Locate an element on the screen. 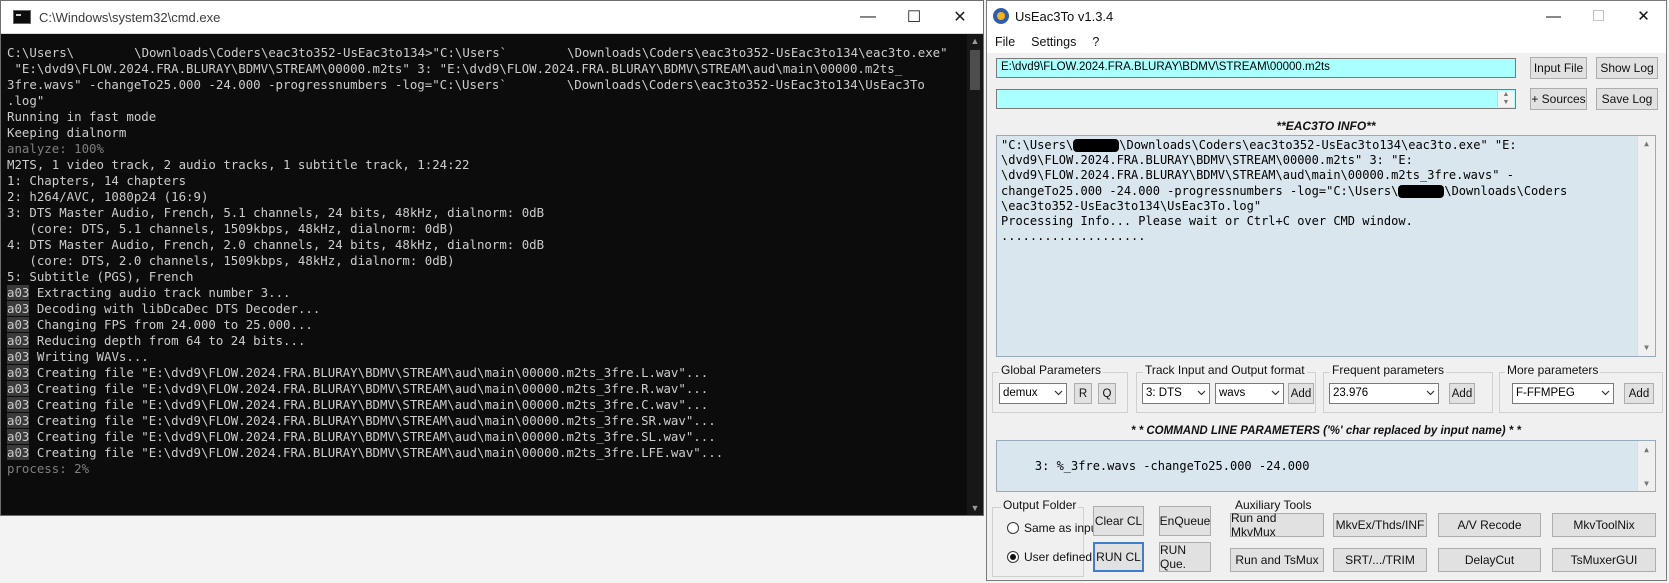 The width and height of the screenshot is (1669, 583). mkvtoolnix-button: MkvToolNix is located at coordinates (1604, 525).